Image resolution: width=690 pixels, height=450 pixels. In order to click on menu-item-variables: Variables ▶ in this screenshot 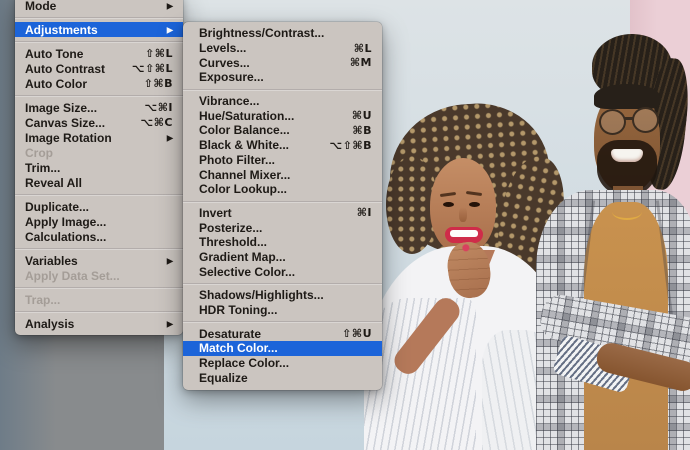, I will do `click(99, 260)`.